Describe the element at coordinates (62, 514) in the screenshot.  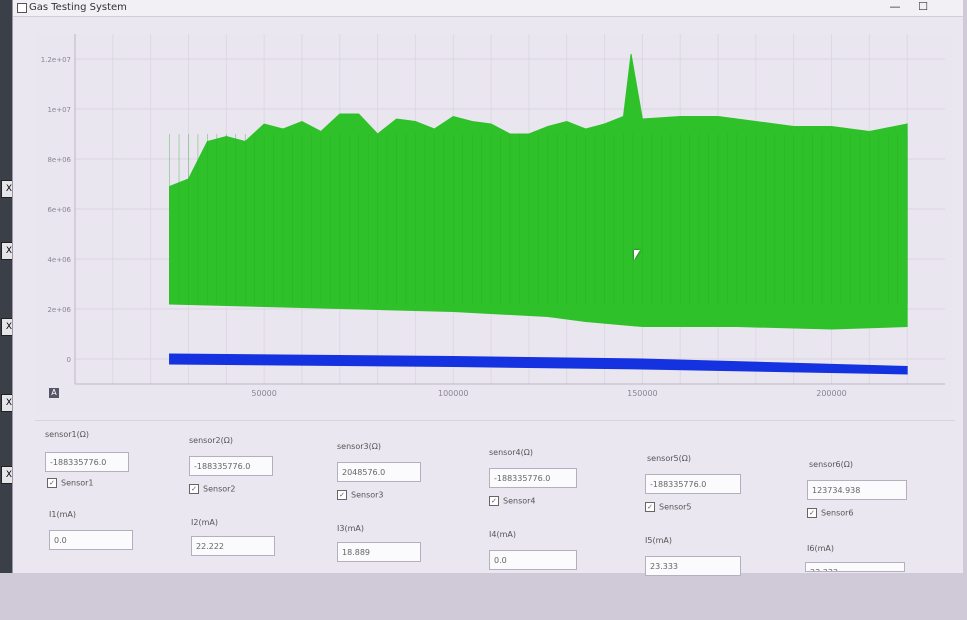
I see `current1-label: I1(mA)` at that location.